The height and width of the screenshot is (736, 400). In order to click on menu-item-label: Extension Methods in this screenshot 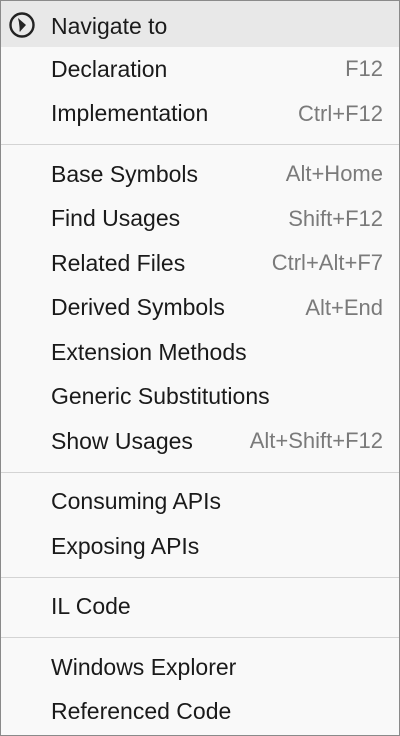, I will do `click(149, 351)`.